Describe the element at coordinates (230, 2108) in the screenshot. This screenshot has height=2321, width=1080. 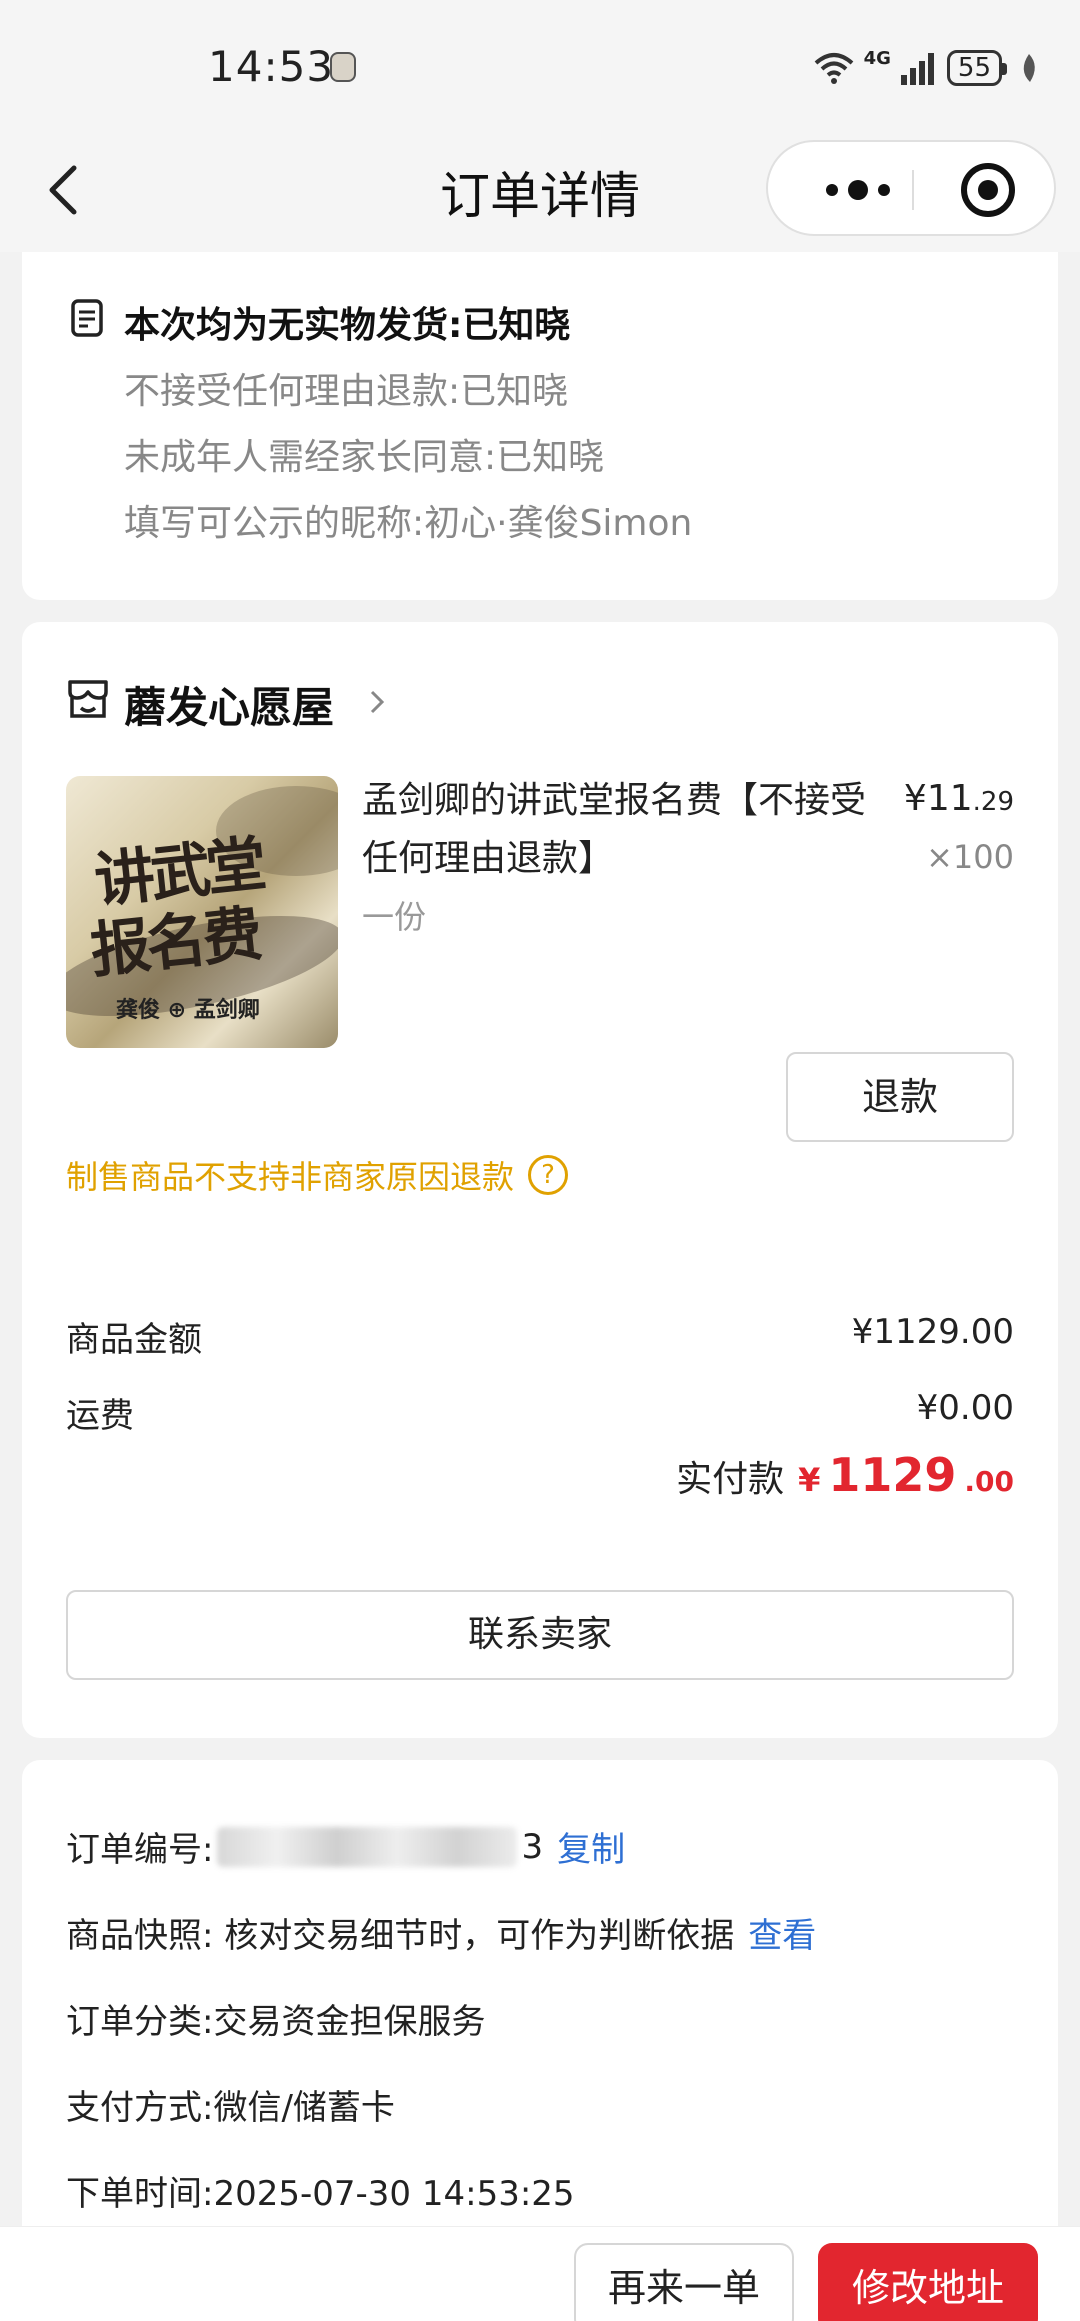
I see `payment-method: 支付方式:微信/储蓄卡` at that location.